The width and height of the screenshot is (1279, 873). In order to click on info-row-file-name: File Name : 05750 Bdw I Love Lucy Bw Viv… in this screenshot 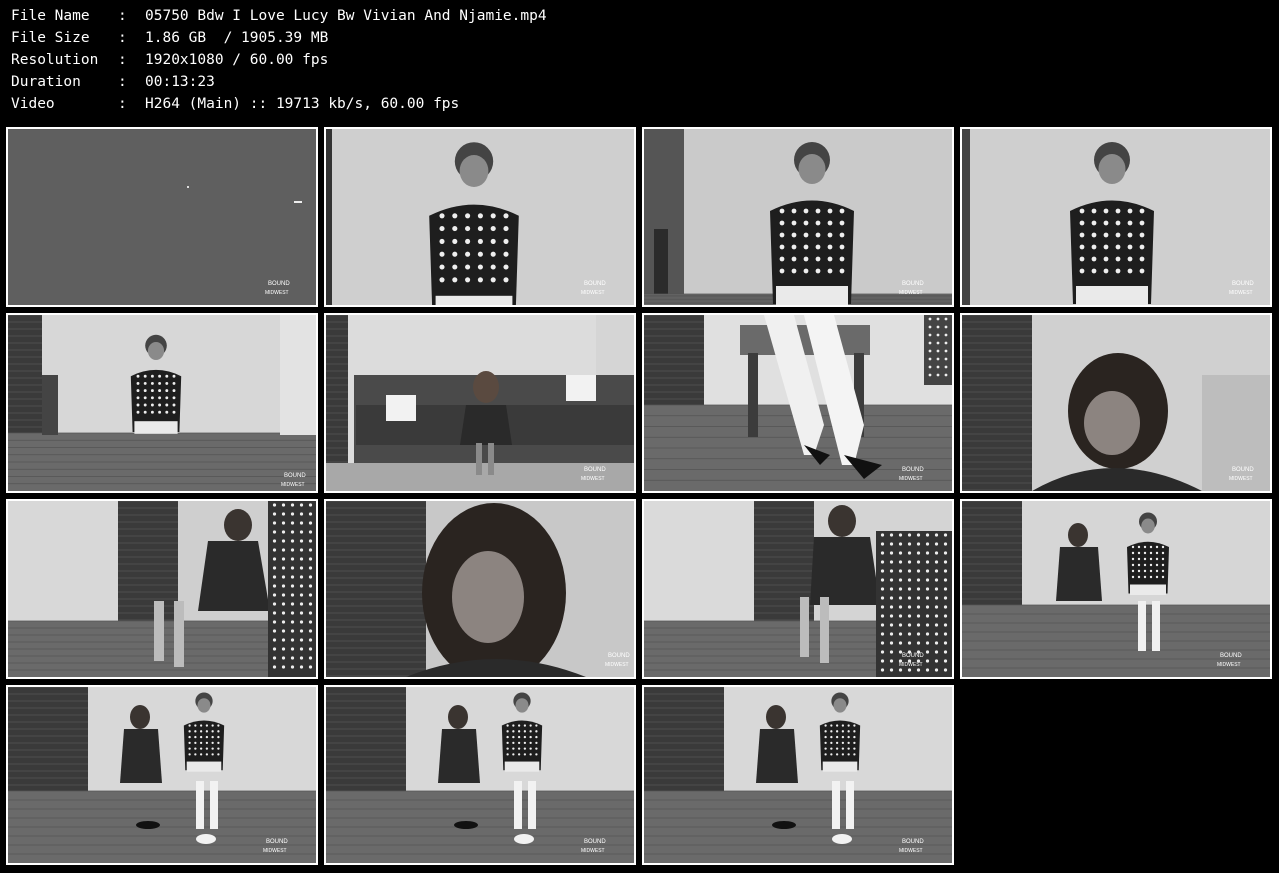, I will do `click(279, 16)`.